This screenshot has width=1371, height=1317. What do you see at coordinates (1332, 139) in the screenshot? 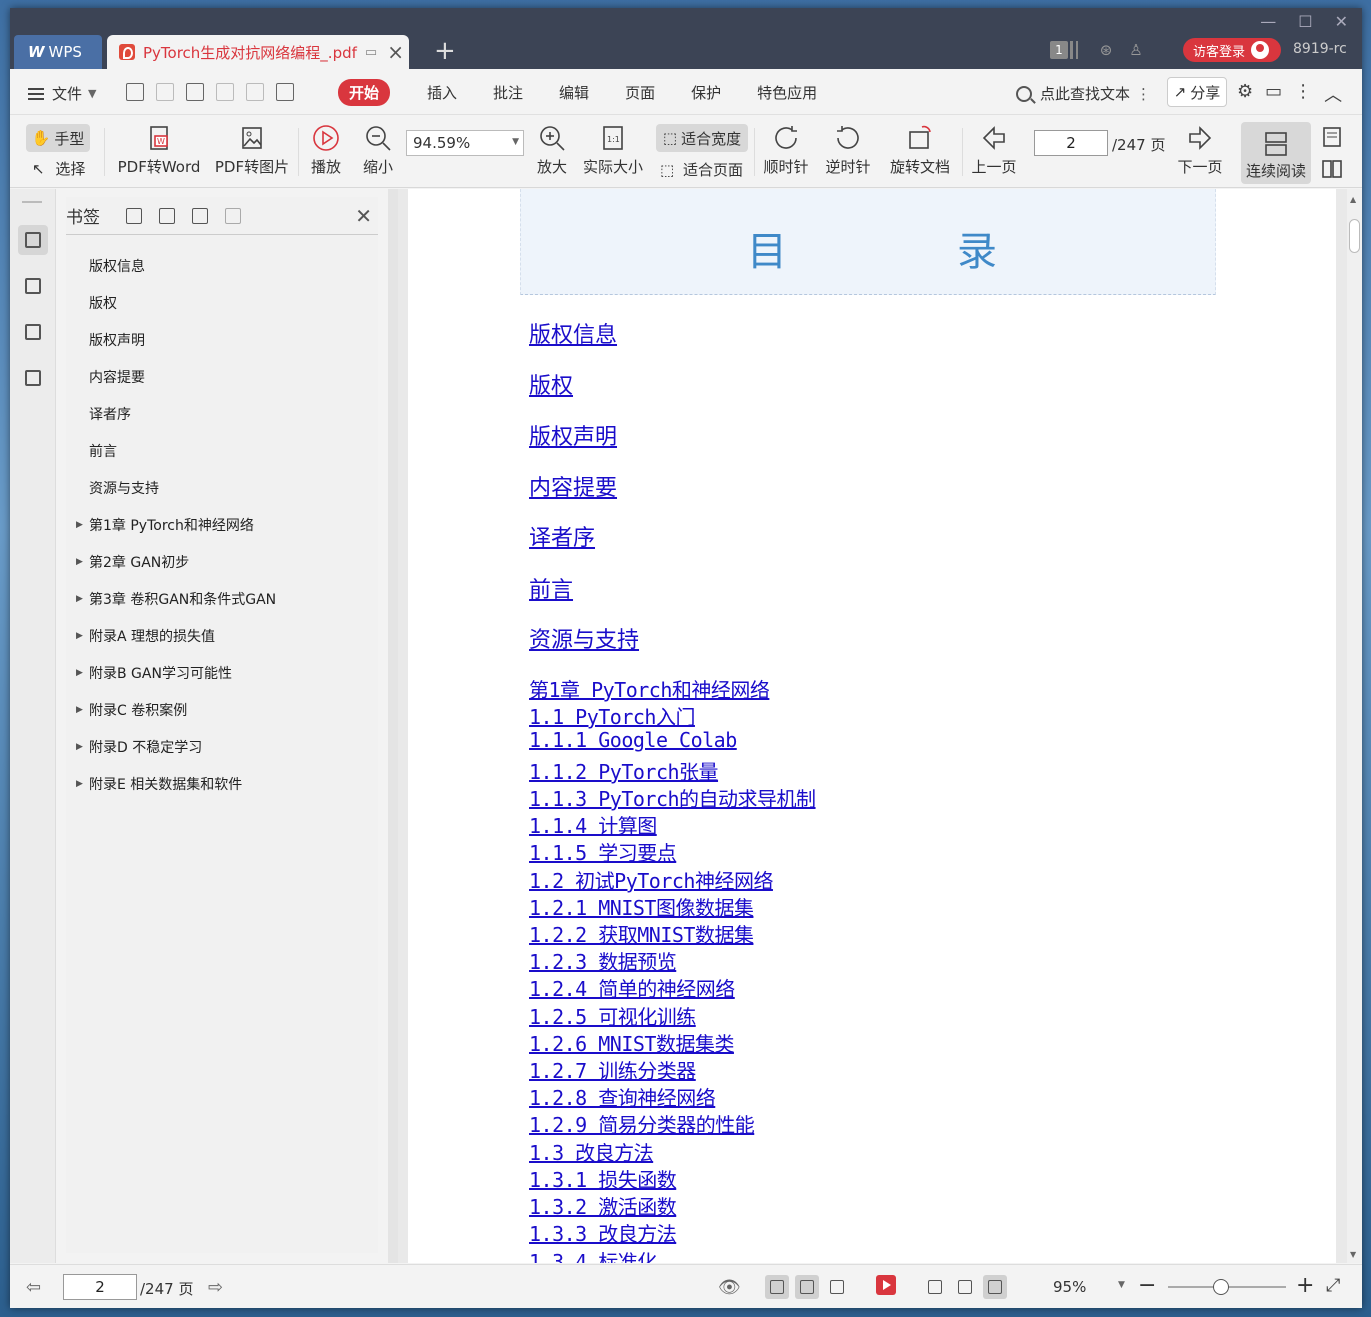
I see `single-page-button` at bounding box center [1332, 139].